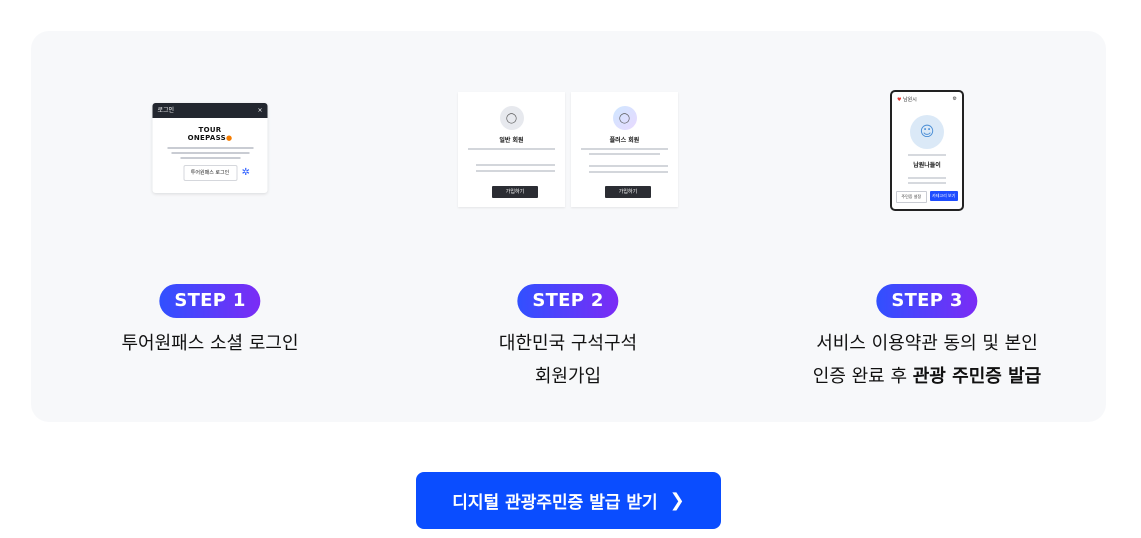  I want to click on login-preview-image: 로그인 × TOUR ONEPASS● 투어원패스 로그인 ✲, so click(210, 148).